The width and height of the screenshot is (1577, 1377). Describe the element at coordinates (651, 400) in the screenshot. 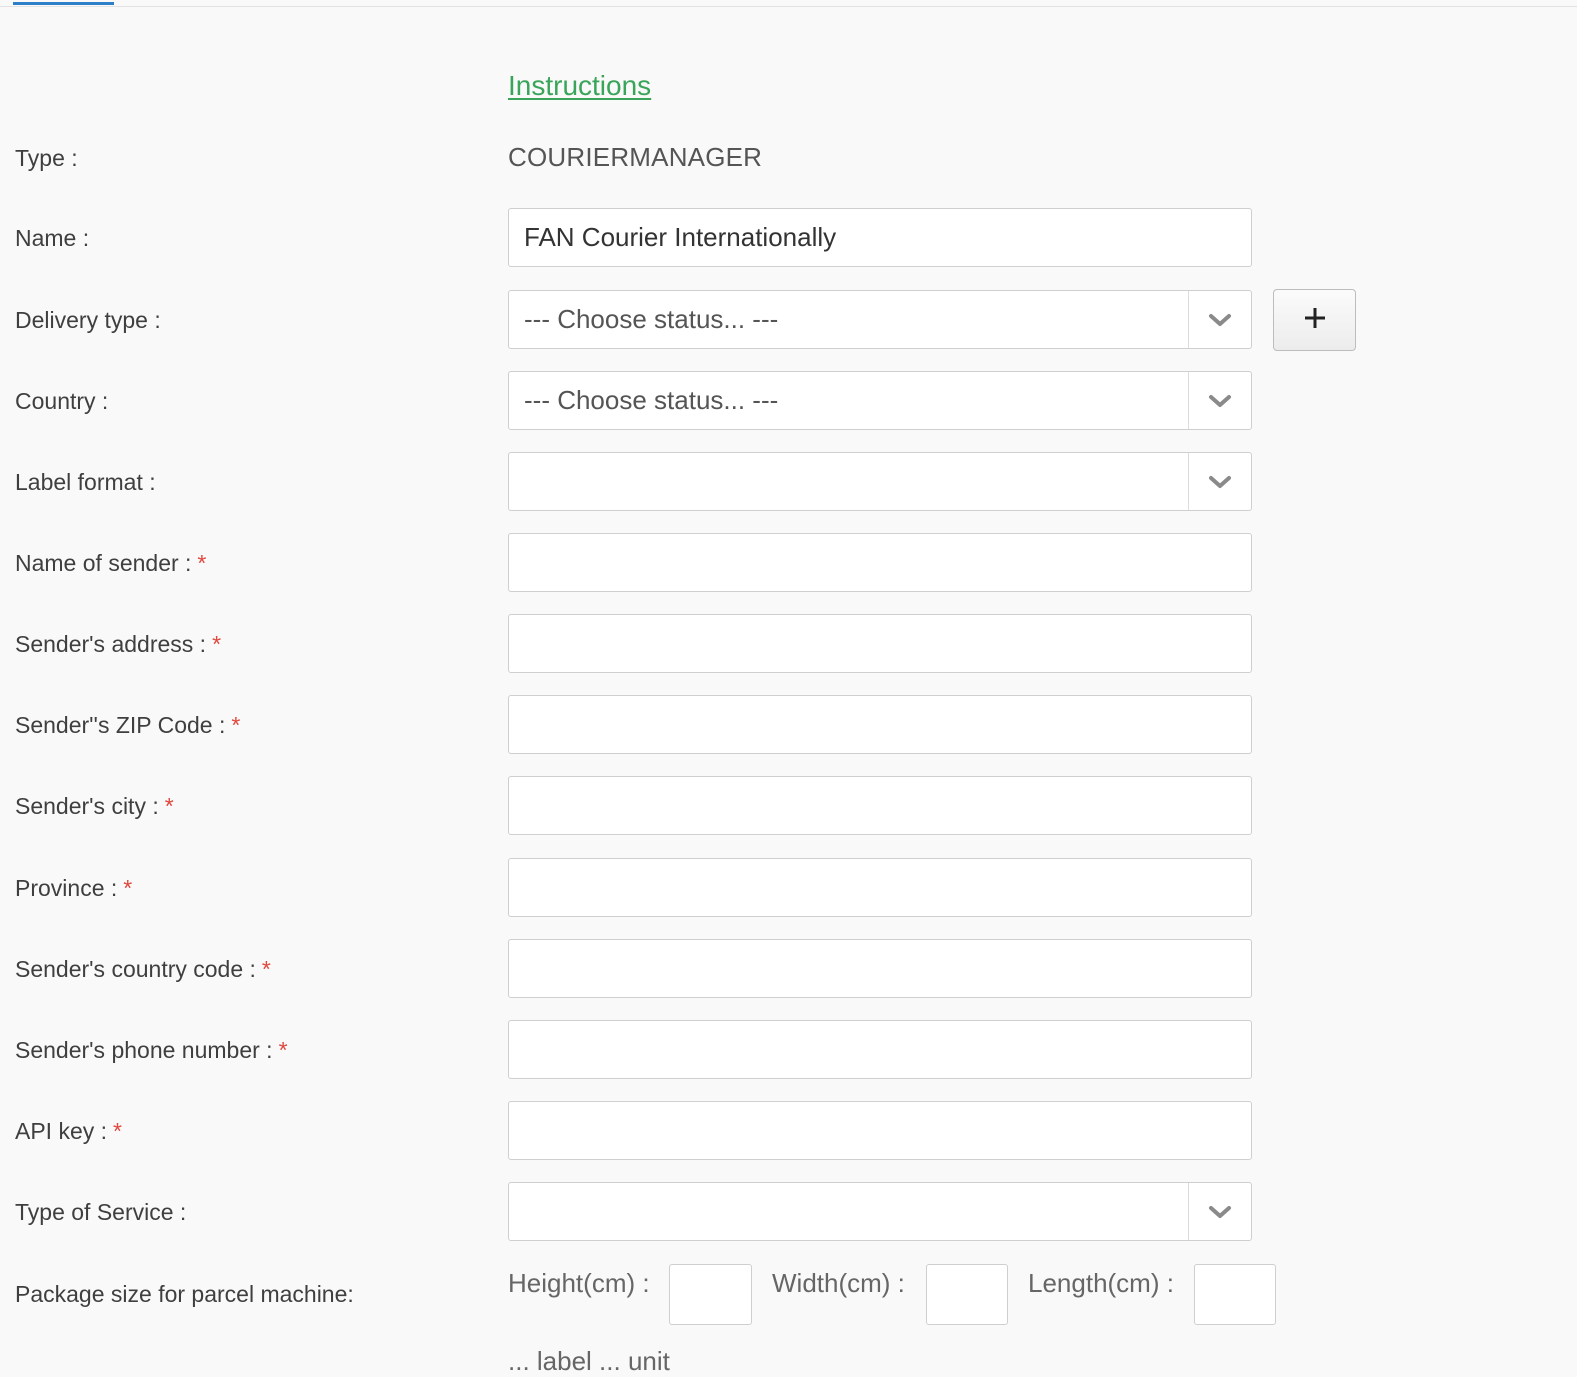

I see `country-selected-value: --- Choose status... ---` at that location.